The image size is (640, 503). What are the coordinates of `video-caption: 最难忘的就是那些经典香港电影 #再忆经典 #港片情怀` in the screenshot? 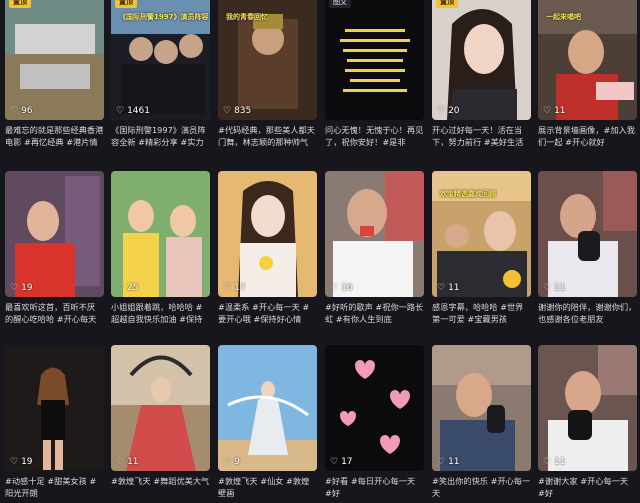 It's located at (54, 136).